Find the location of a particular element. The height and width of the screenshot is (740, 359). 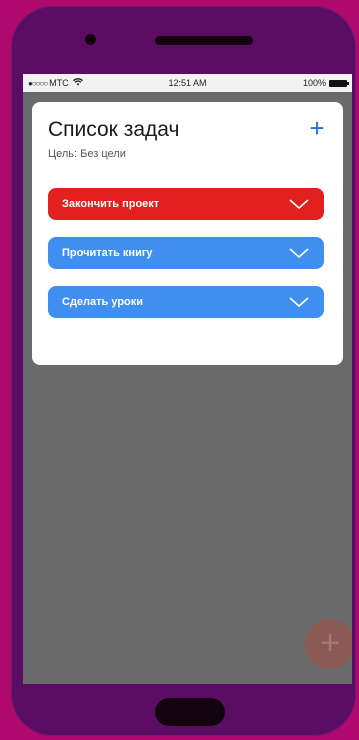

status-bar: ●○○○○ МТС 12:51 AM 100% is located at coordinates (187, 83).